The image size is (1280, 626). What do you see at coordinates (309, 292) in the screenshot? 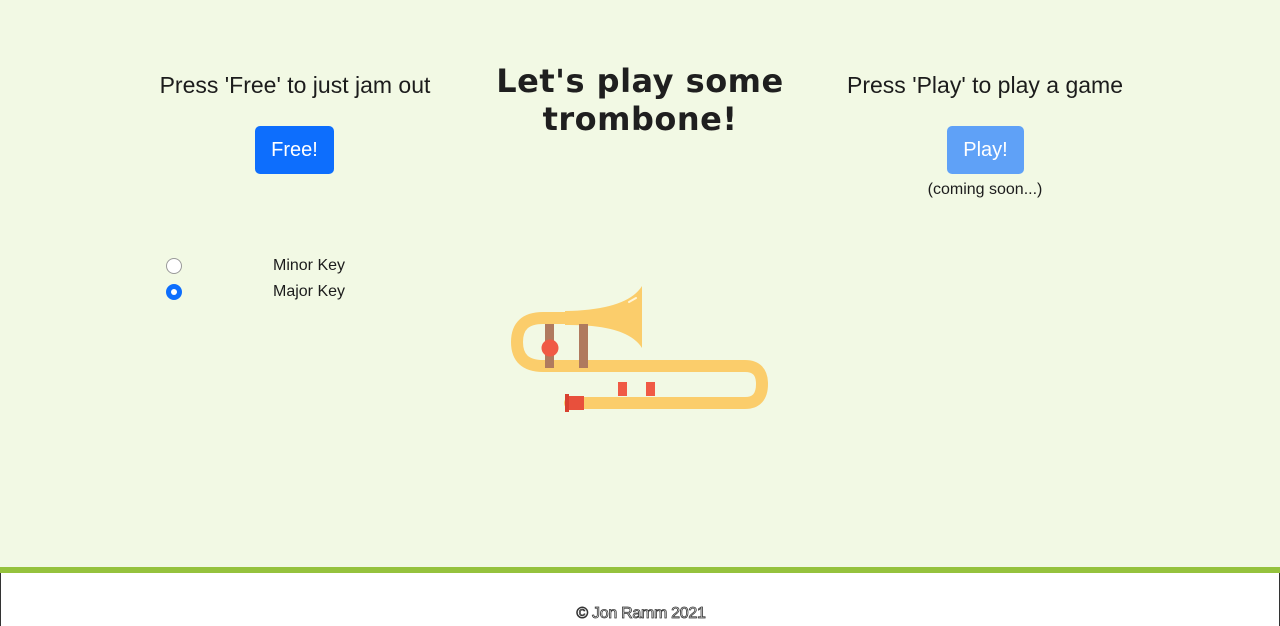
I see `major-key-label: Major Key` at bounding box center [309, 292].